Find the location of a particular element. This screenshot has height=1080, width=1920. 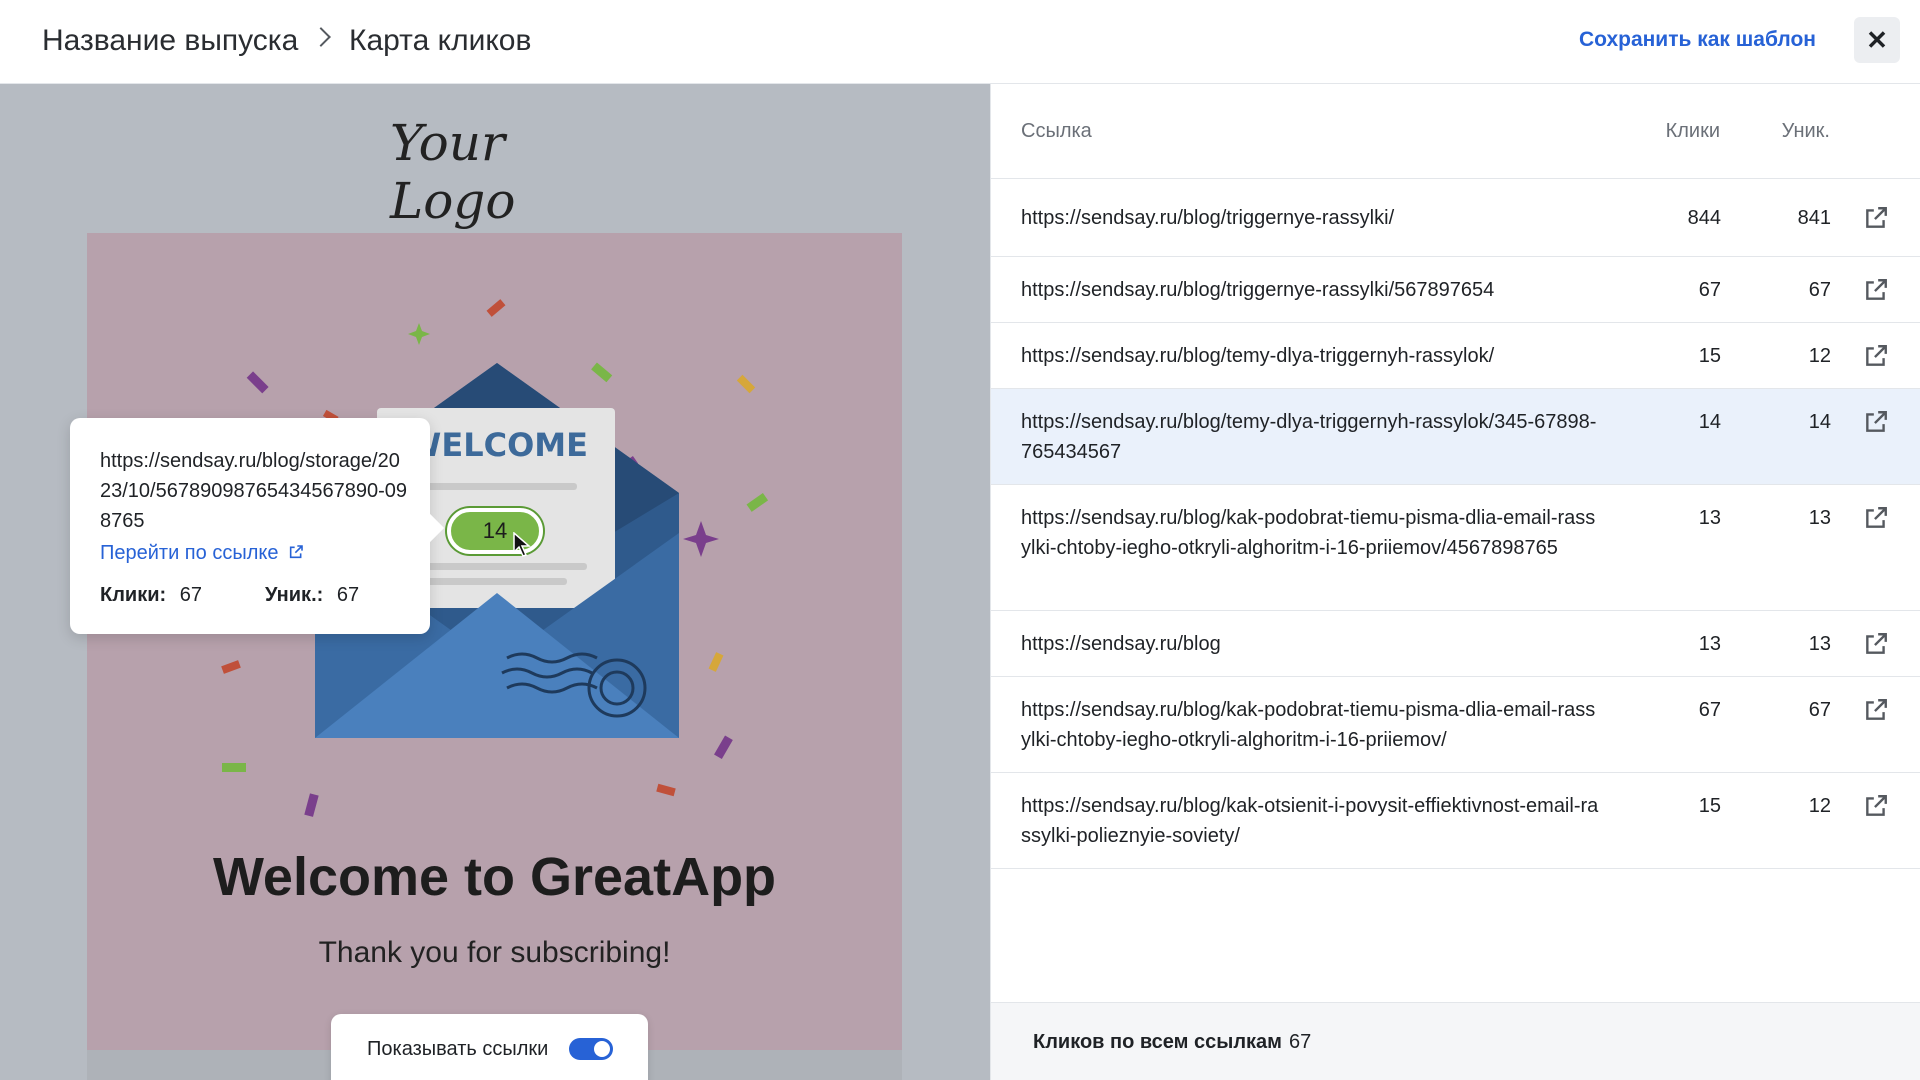

save-as-template-button: Сохранить как шаблон is located at coordinates (1697, 40).